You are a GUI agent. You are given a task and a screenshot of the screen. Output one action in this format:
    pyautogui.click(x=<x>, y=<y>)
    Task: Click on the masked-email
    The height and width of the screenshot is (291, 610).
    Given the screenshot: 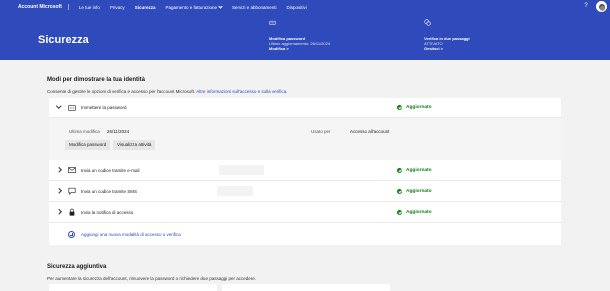 What is the action you would take?
    pyautogui.click(x=241, y=170)
    